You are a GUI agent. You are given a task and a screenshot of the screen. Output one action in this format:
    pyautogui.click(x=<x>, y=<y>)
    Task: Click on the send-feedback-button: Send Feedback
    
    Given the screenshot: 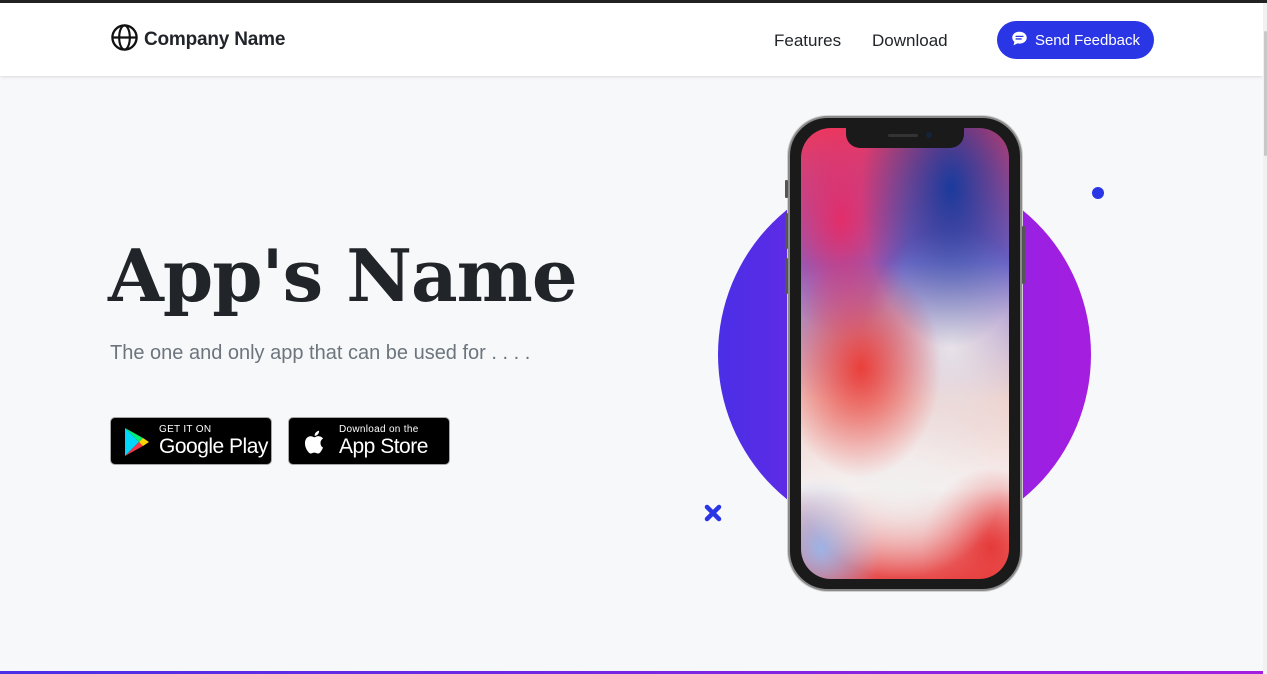 What is the action you would take?
    pyautogui.click(x=1075, y=40)
    